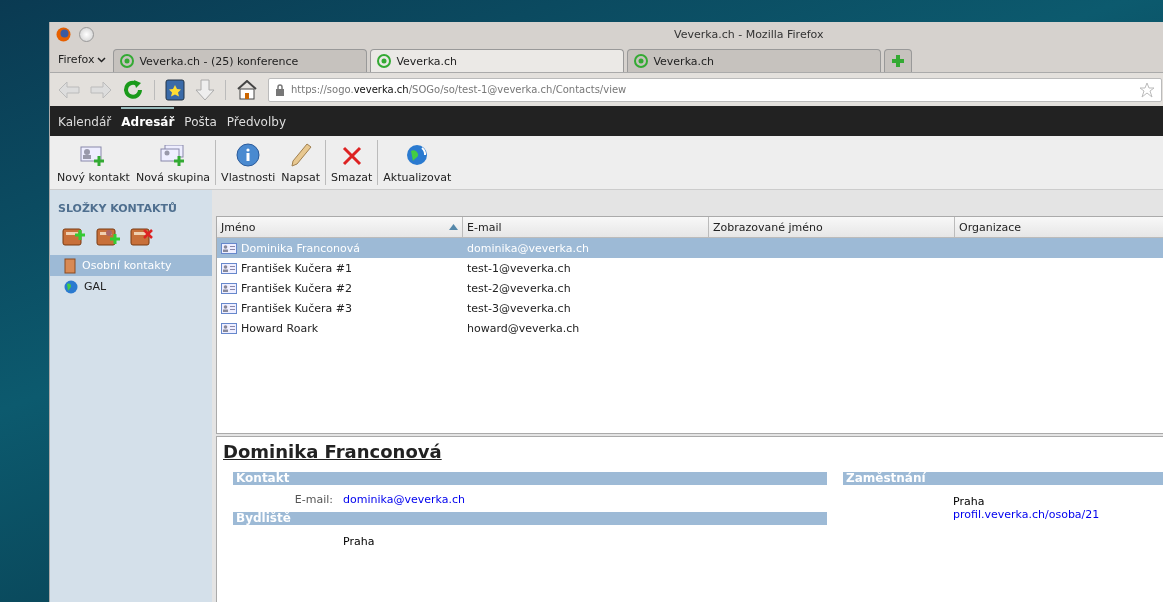 The height and width of the screenshot is (602, 1163). What do you see at coordinates (93, 156) in the screenshot?
I see `add-contact-icon` at bounding box center [93, 156].